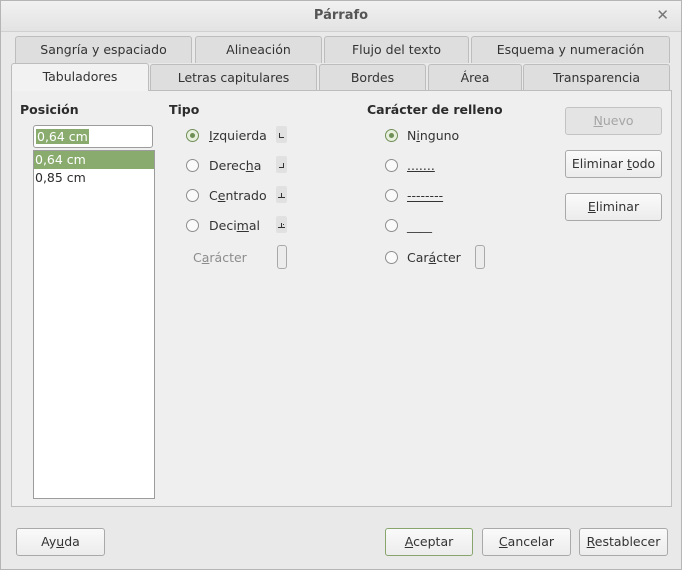  Describe the element at coordinates (282, 257) in the screenshot. I see `type-character-field` at that location.